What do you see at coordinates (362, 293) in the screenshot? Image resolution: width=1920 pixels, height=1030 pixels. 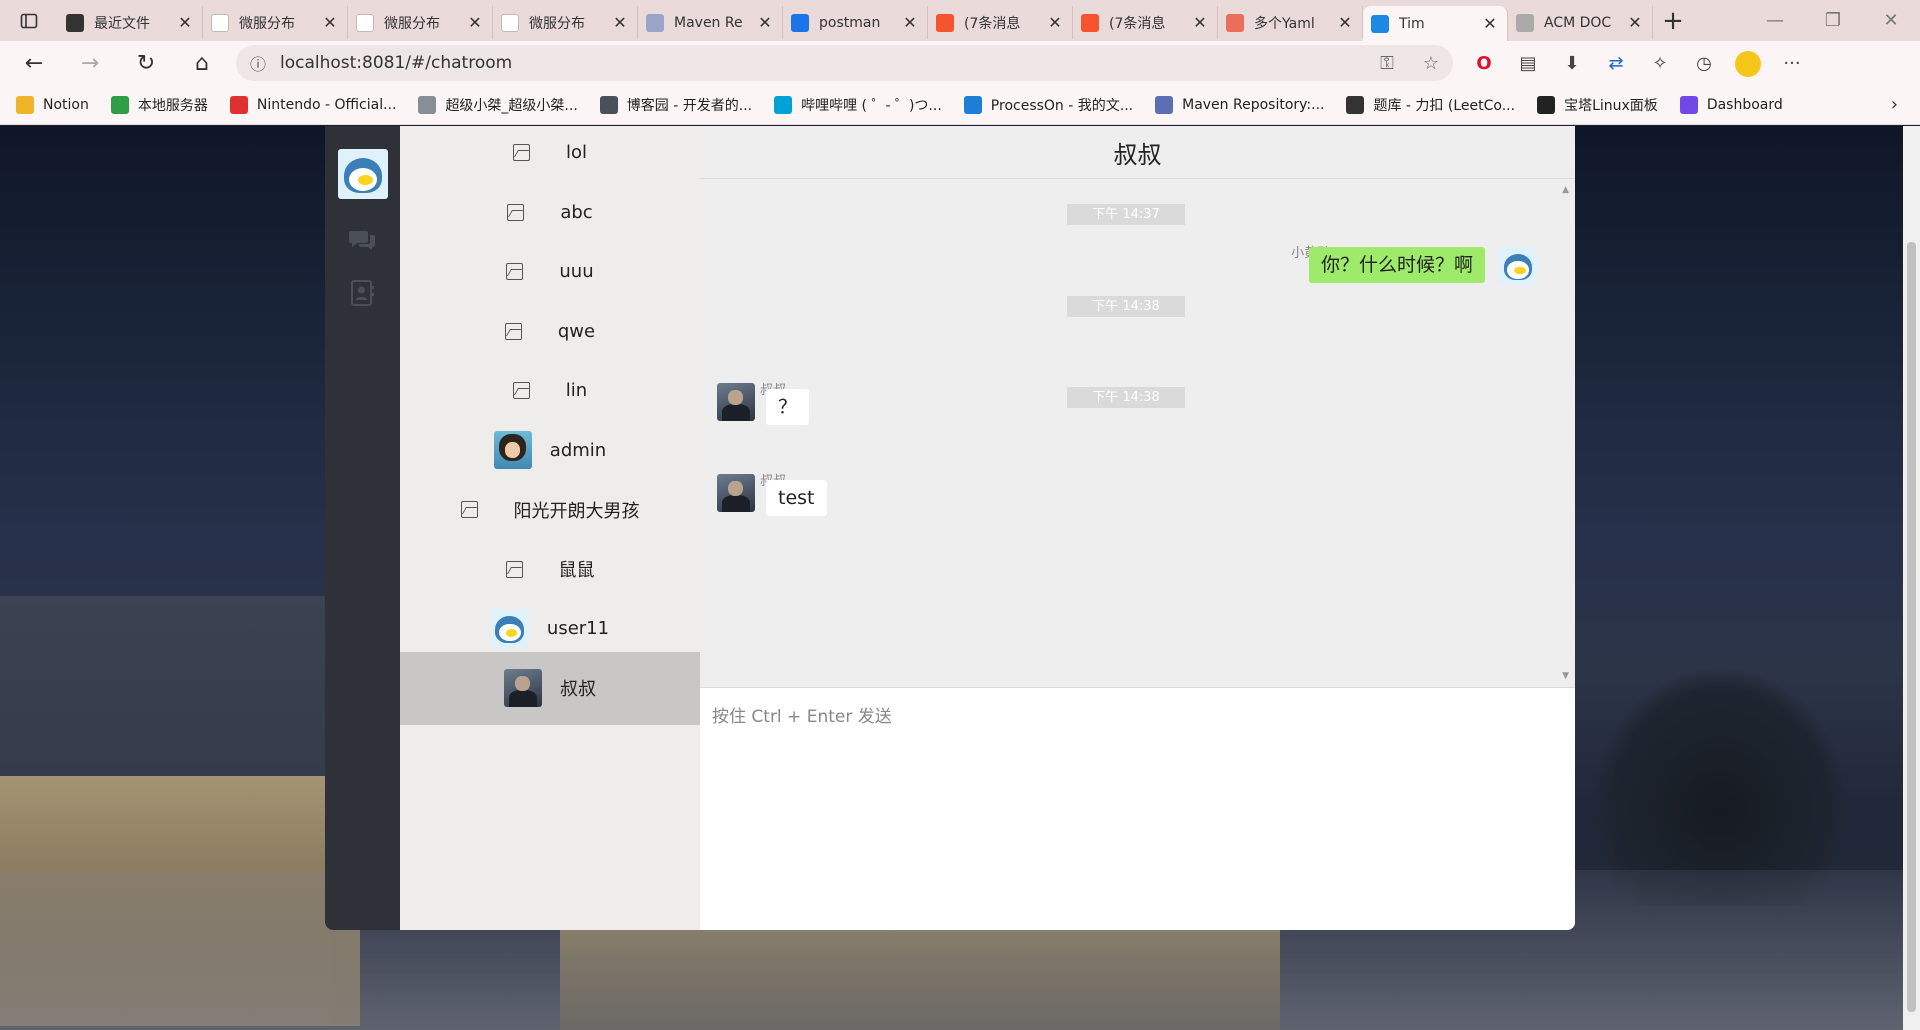 I see `contacts-book-icon` at bounding box center [362, 293].